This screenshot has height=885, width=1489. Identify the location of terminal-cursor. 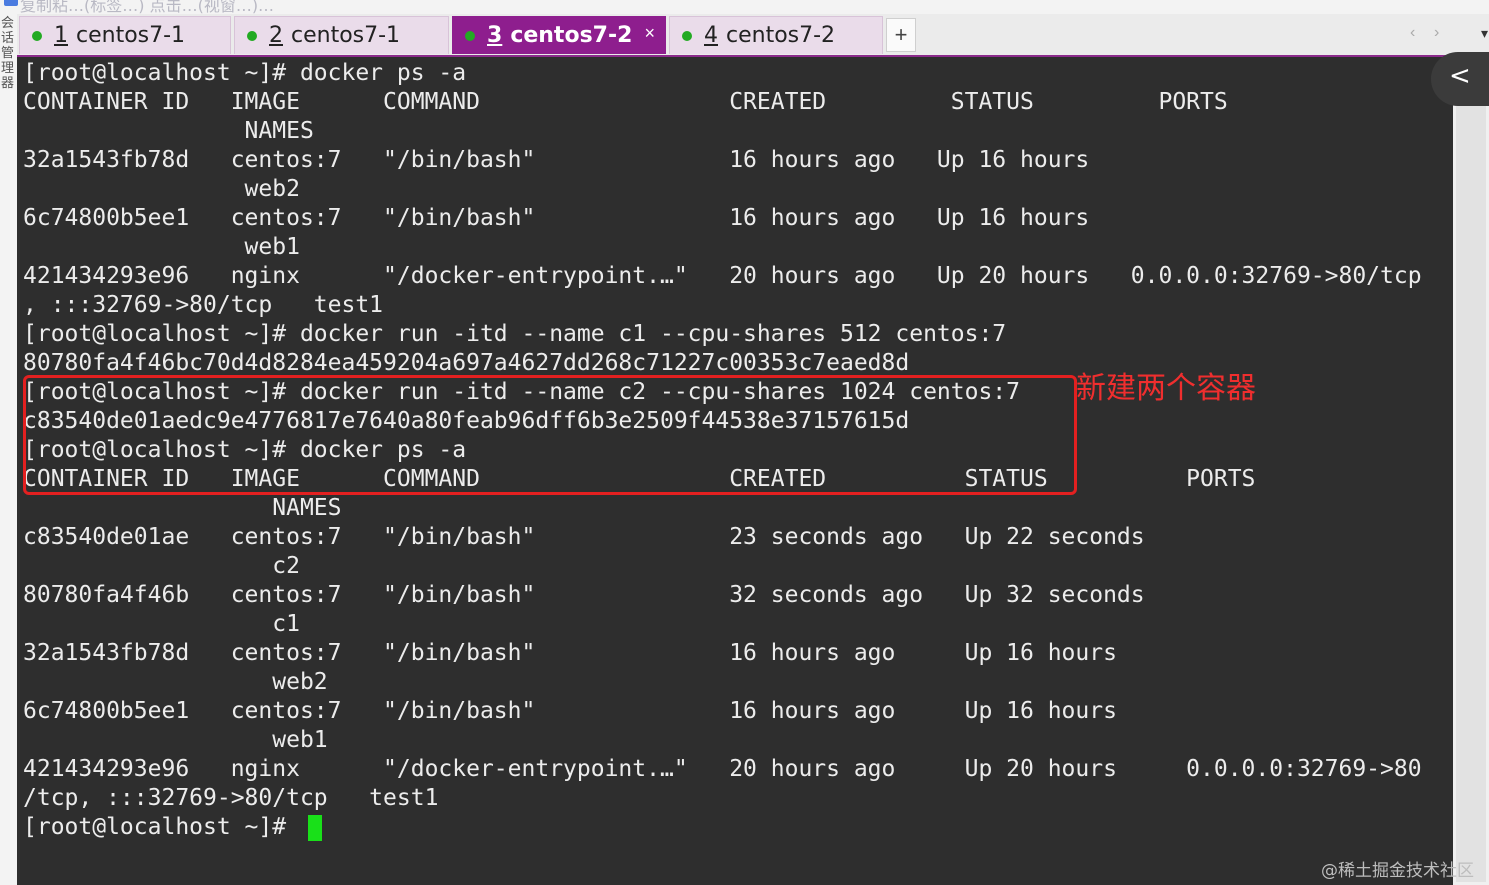
(315, 828).